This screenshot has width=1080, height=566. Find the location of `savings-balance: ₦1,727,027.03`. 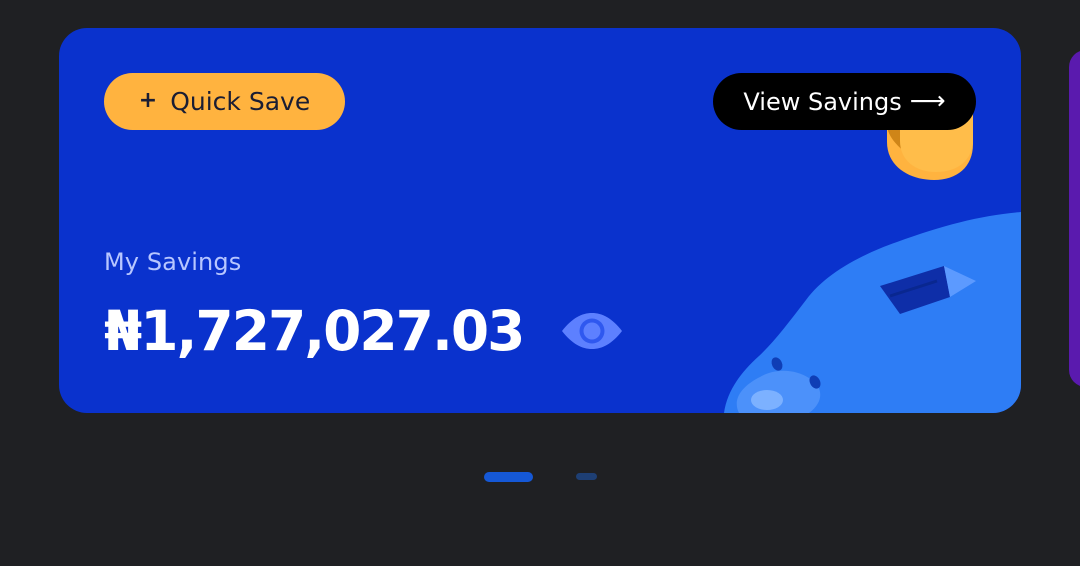

savings-balance: ₦1,727,027.03 is located at coordinates (314, 330).